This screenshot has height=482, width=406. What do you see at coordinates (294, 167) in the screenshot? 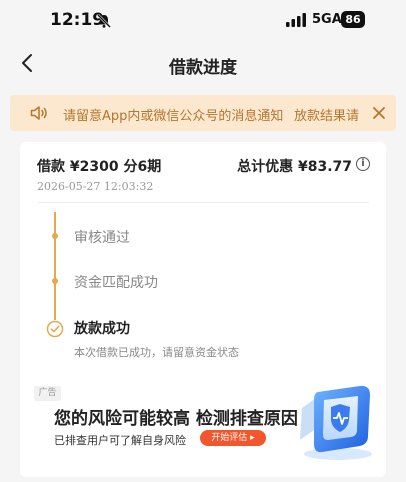
I see `total-discount: 总计优惠 ¥83.77` at bounding box center [294, 167].